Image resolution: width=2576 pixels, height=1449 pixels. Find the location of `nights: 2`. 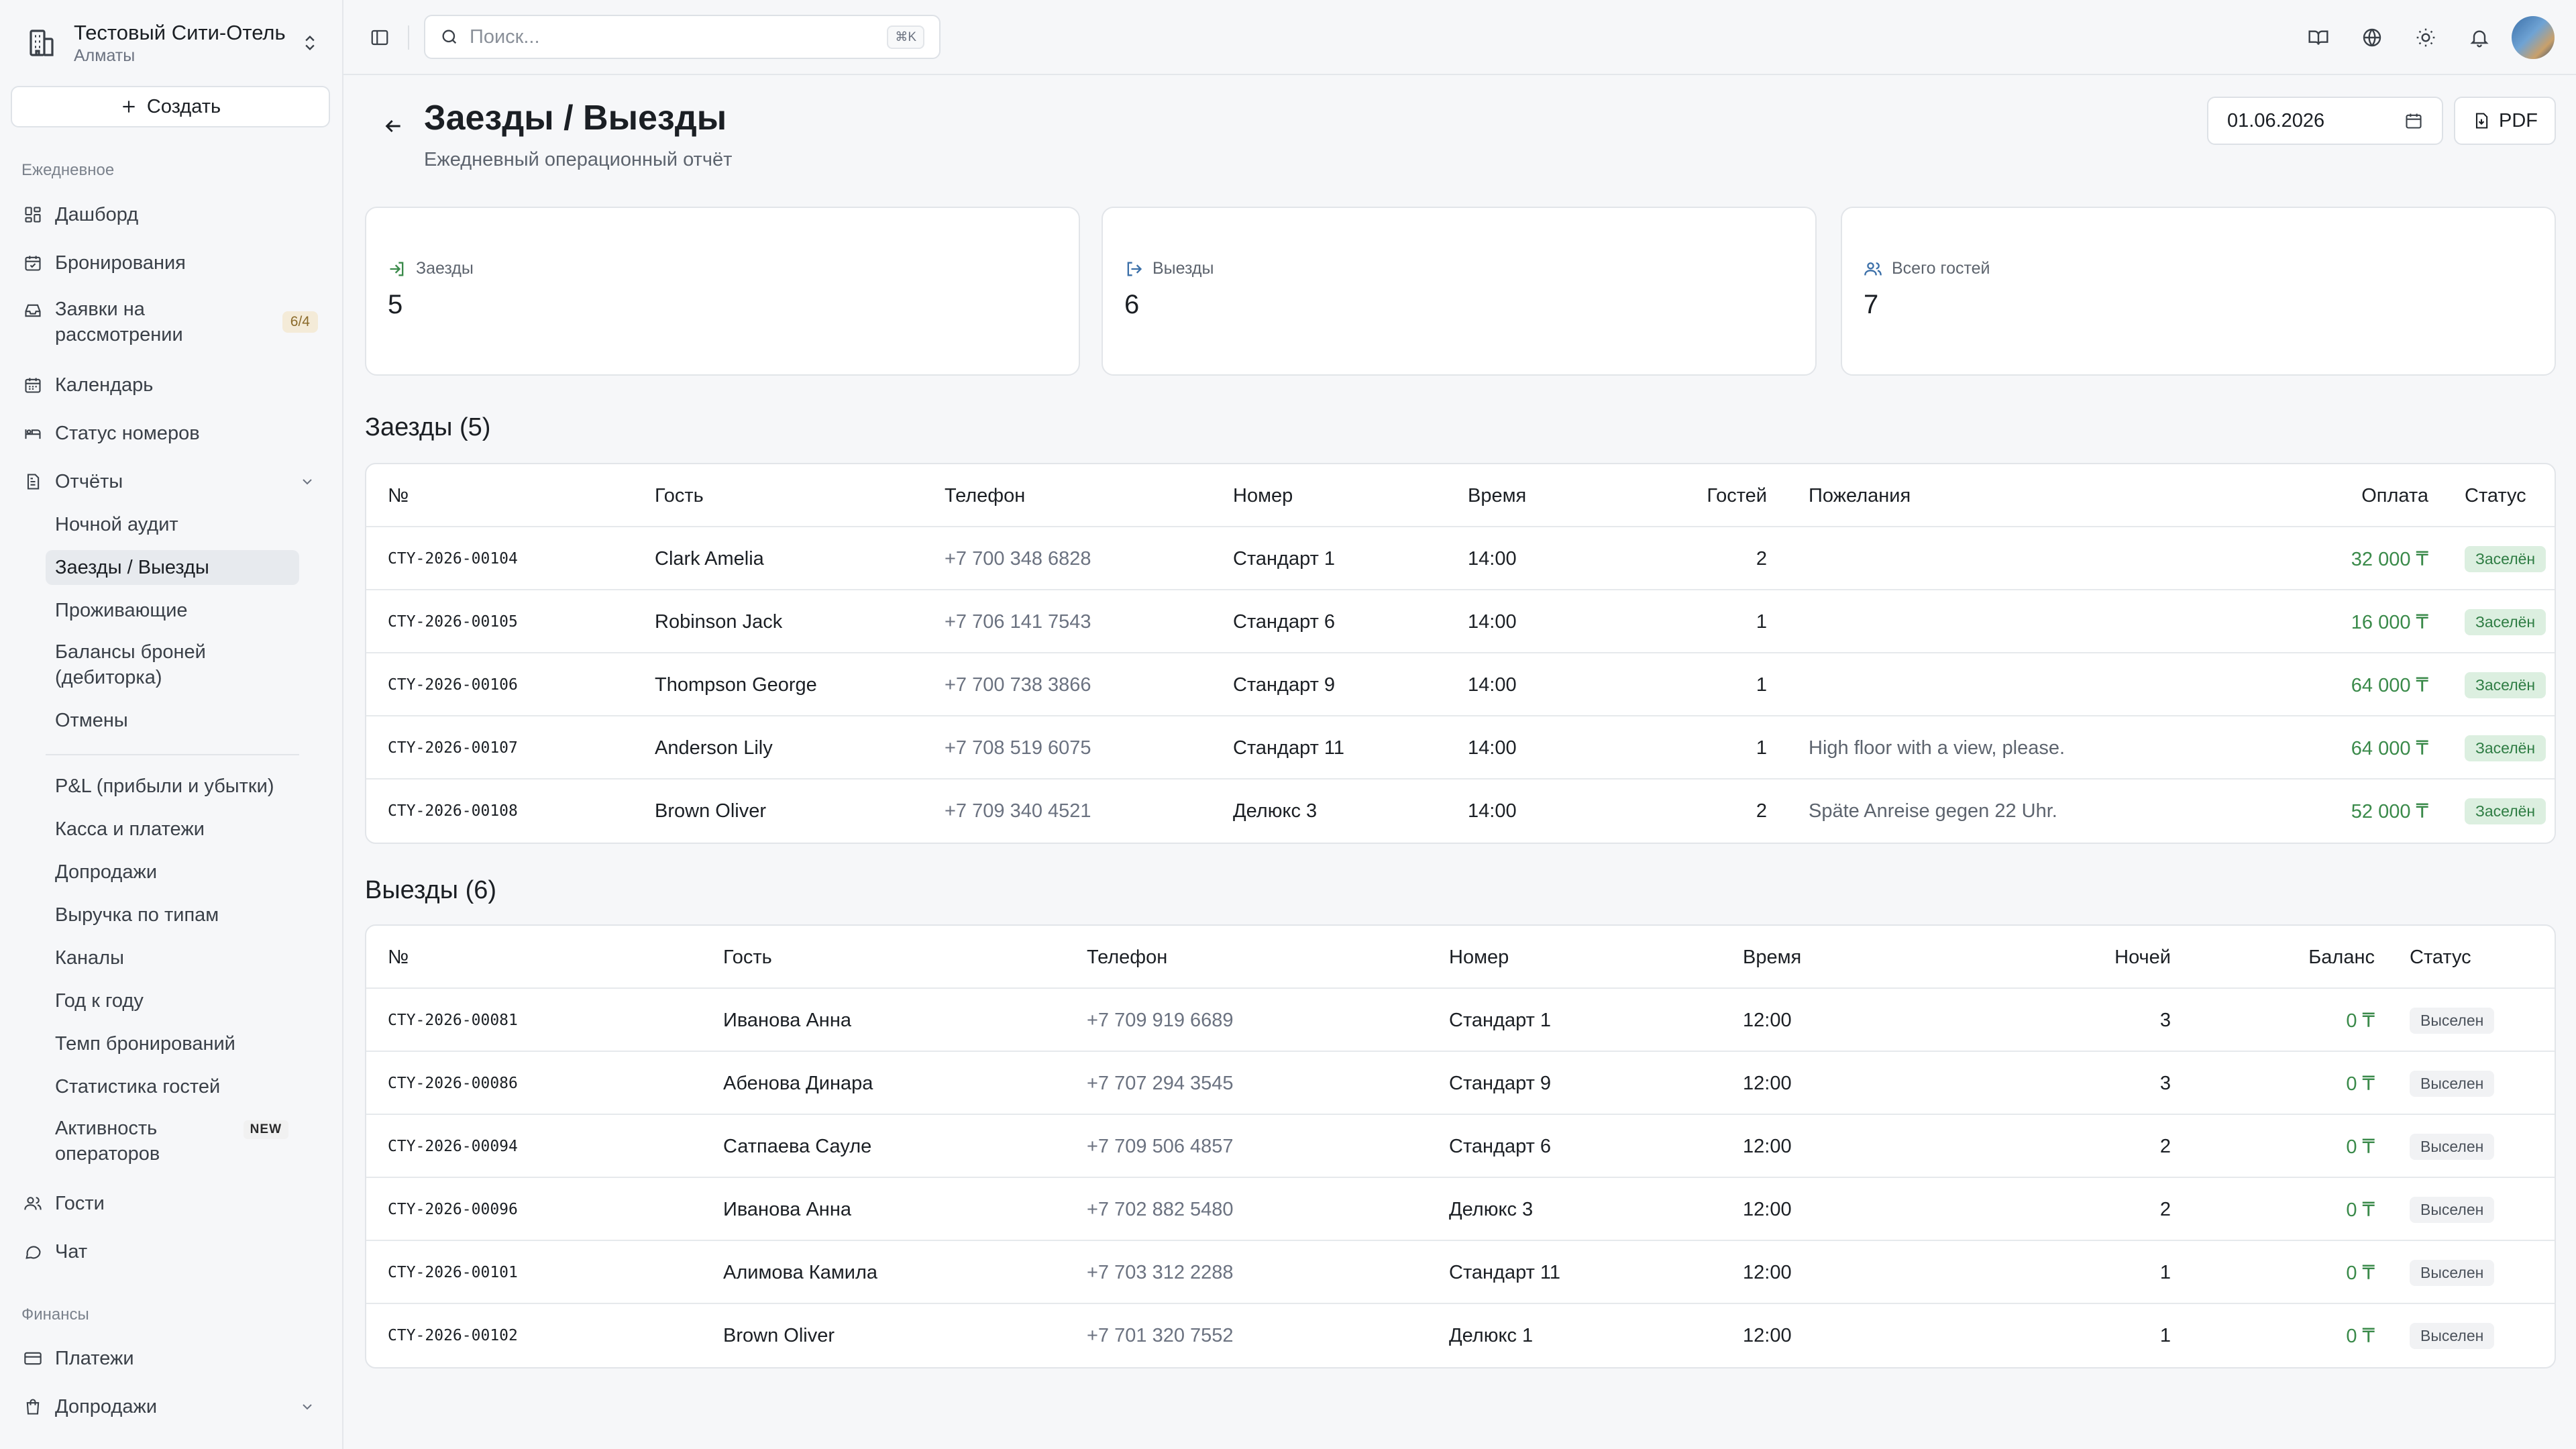

nights: 2 is located at coordinates (2165, 1209).